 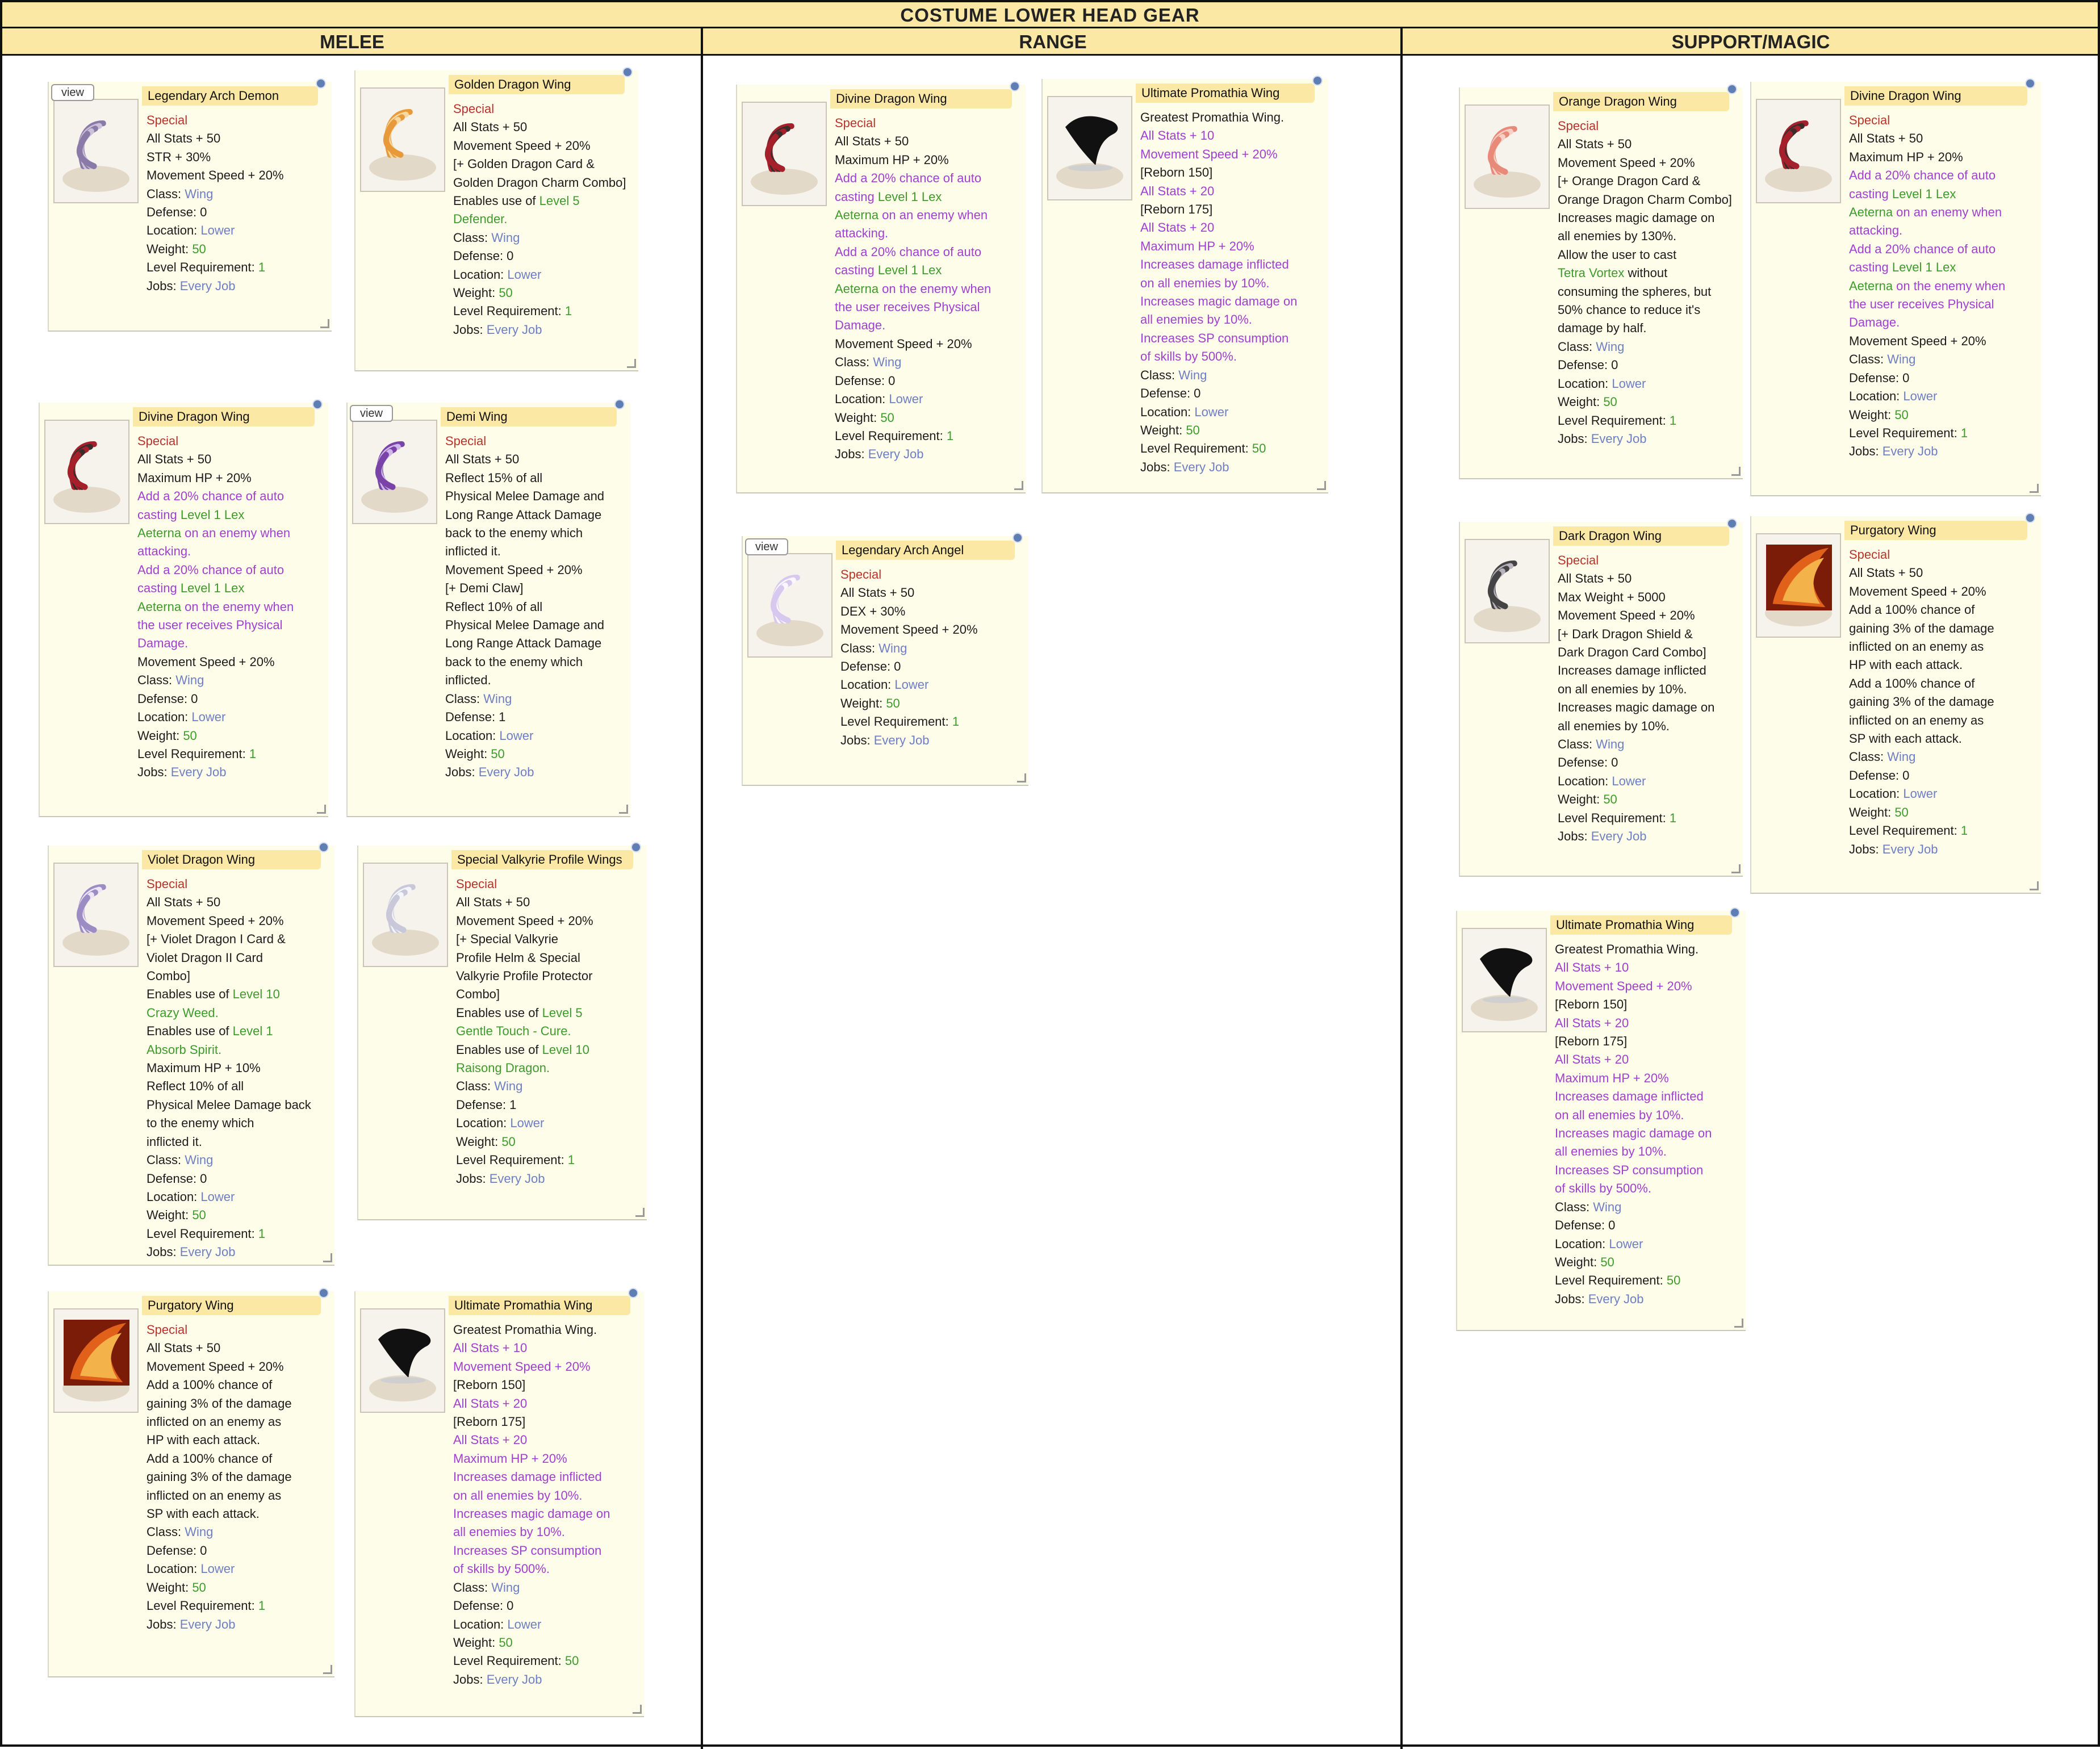 I want to click on description-line: [+ Demi Claw], so click(x=525, y=588).